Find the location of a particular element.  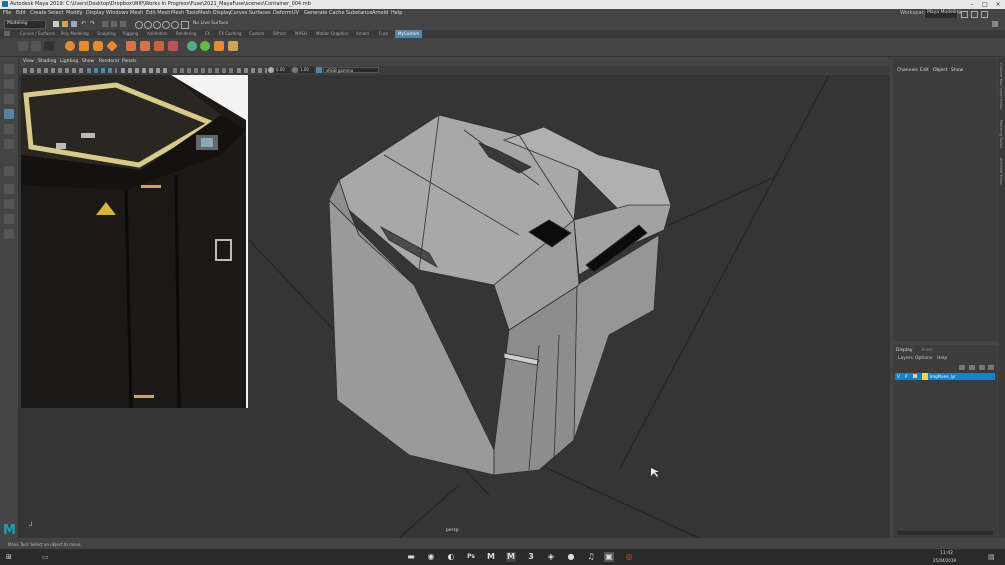

panel-menu-shading: Shading is located at coordinates (47, 61).